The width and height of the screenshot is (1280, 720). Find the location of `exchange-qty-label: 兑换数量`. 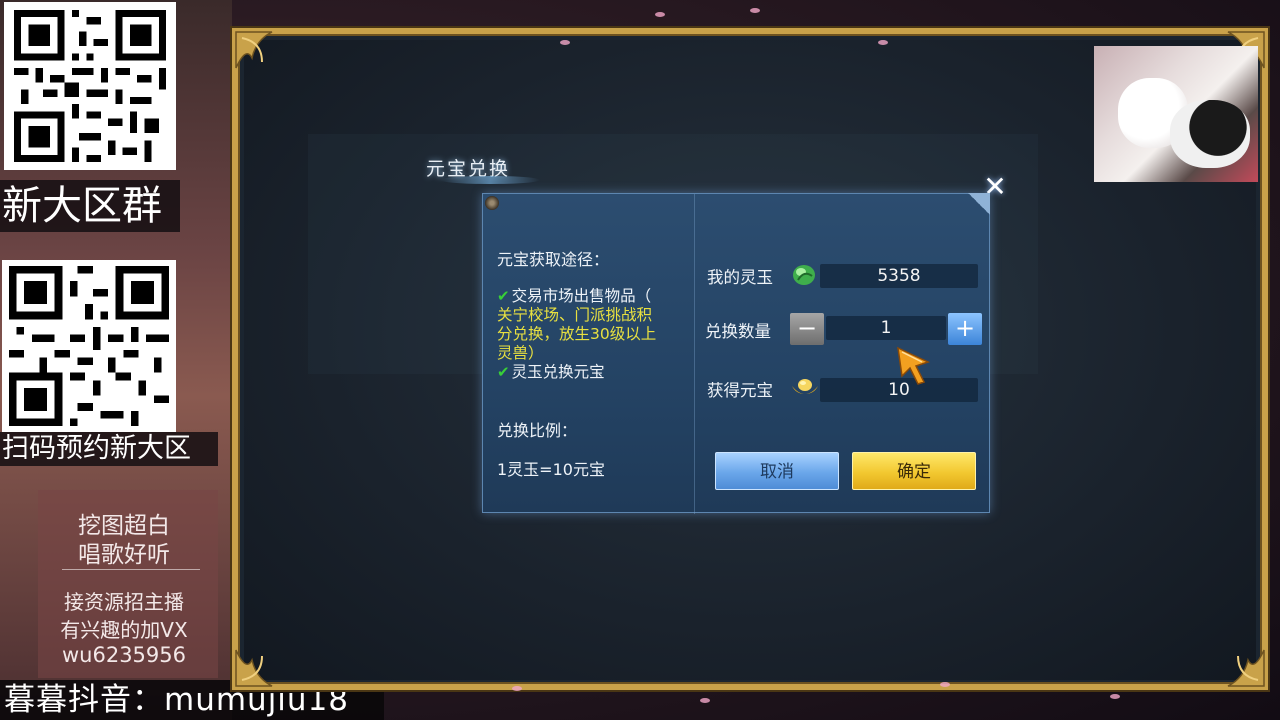

exchange-qty-label: 兑换数量 is located at coordinates (738, 331).